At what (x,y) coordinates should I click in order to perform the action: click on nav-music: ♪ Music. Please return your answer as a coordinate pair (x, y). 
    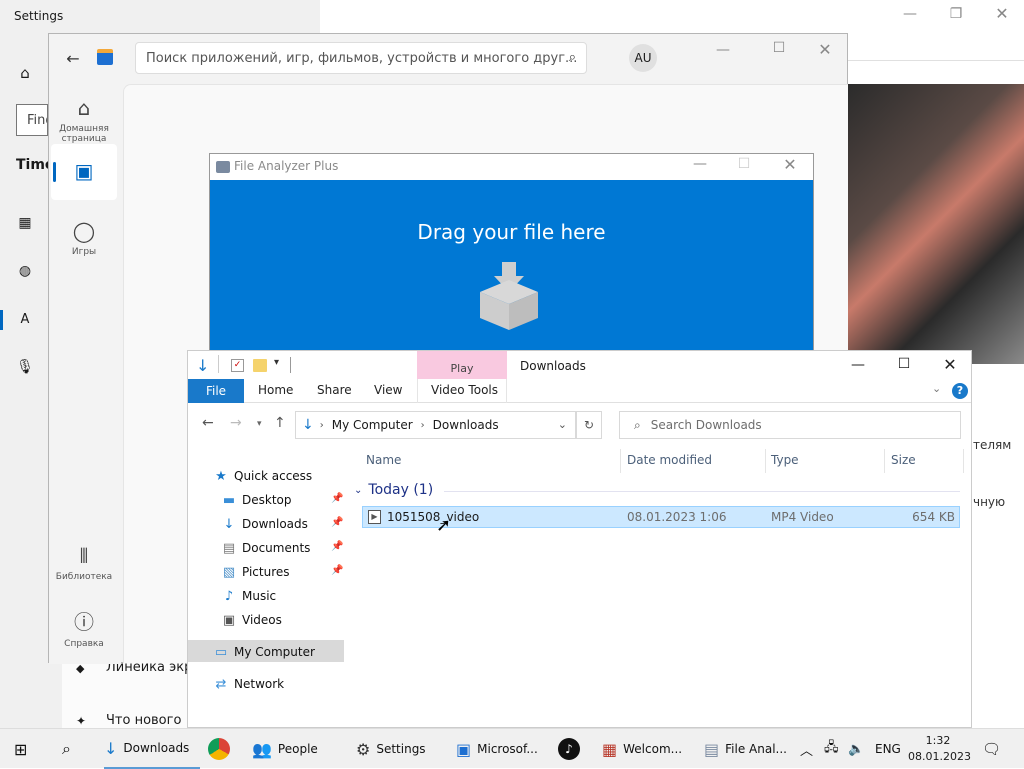
    Looking at the image, I should click on (248, 596).